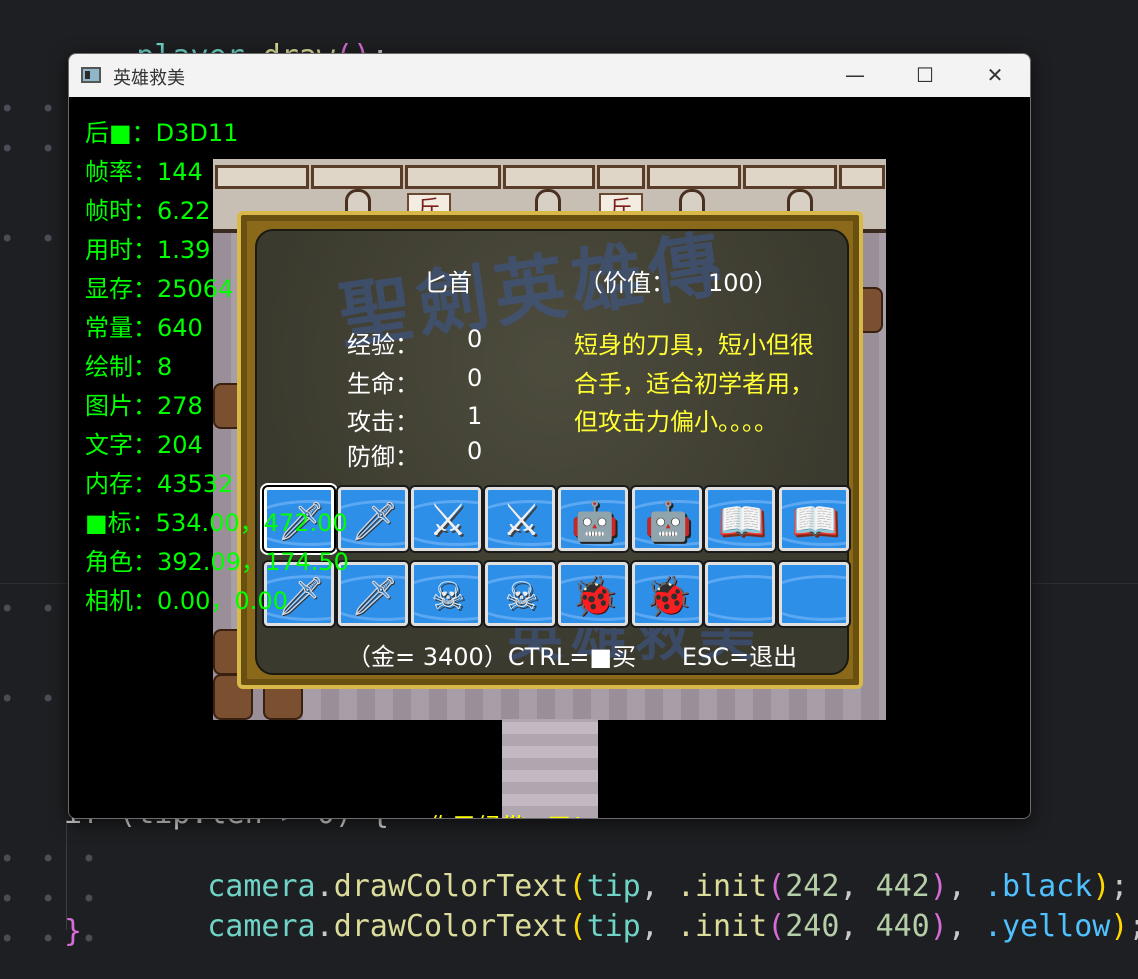 Image resolution: width=1138 pixels, height=979 pixels. What do you see at coordinates (149, 78) in the screenshot?
I see `window-title: 英雄救美` at bounding box center [149, 78].